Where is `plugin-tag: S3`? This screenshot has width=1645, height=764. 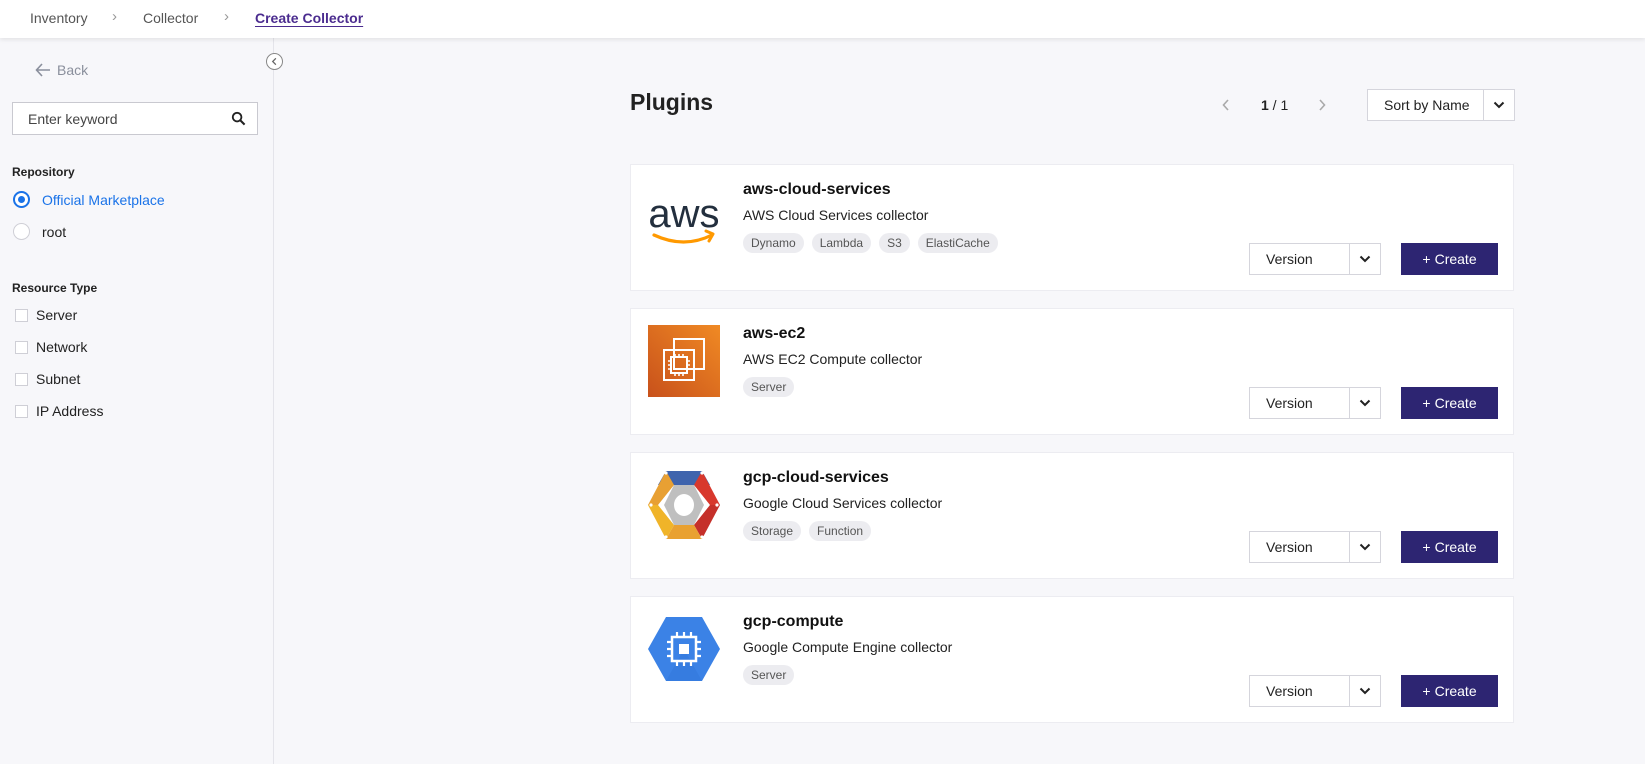
plugin-tag: S3 is located at coordinates (894, 243).